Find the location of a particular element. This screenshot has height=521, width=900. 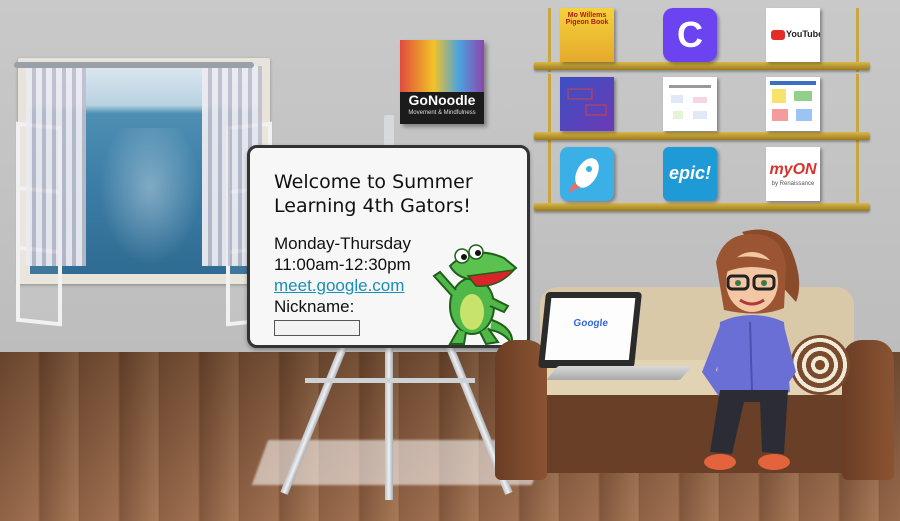

myon-label: myON is located at coordinates (793, 169).